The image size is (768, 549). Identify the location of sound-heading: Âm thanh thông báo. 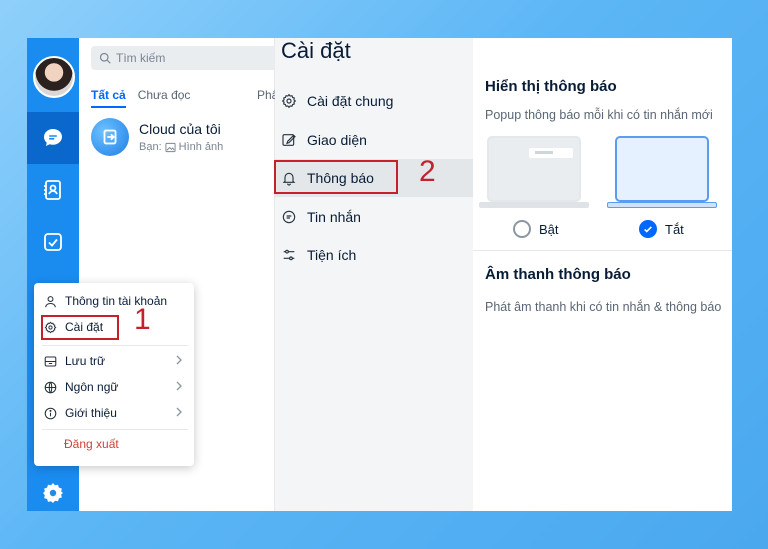
(558, 274).